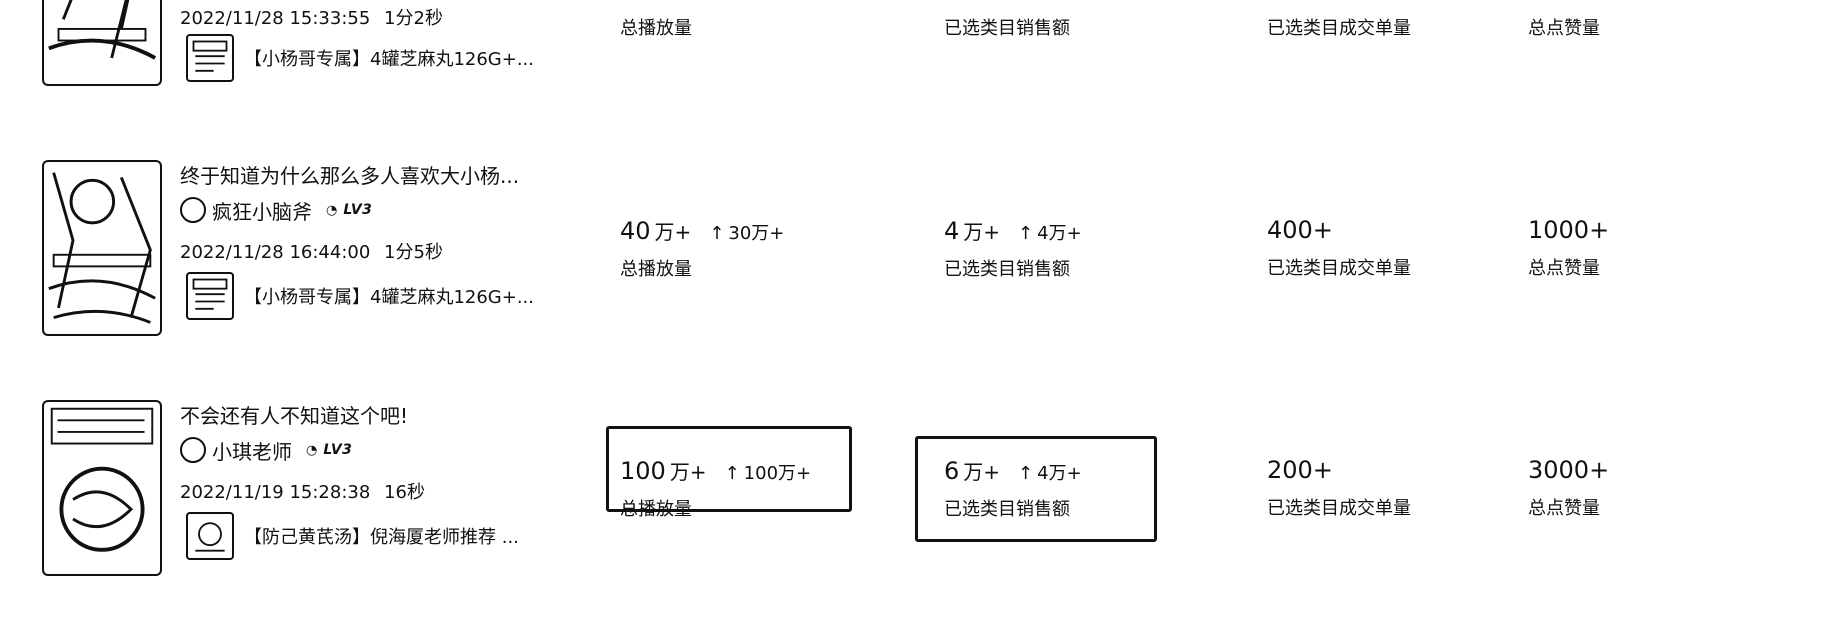 The width and height of the screenshot is (1848, 624). I want to click on stat-value: 100, so click(643, 471).